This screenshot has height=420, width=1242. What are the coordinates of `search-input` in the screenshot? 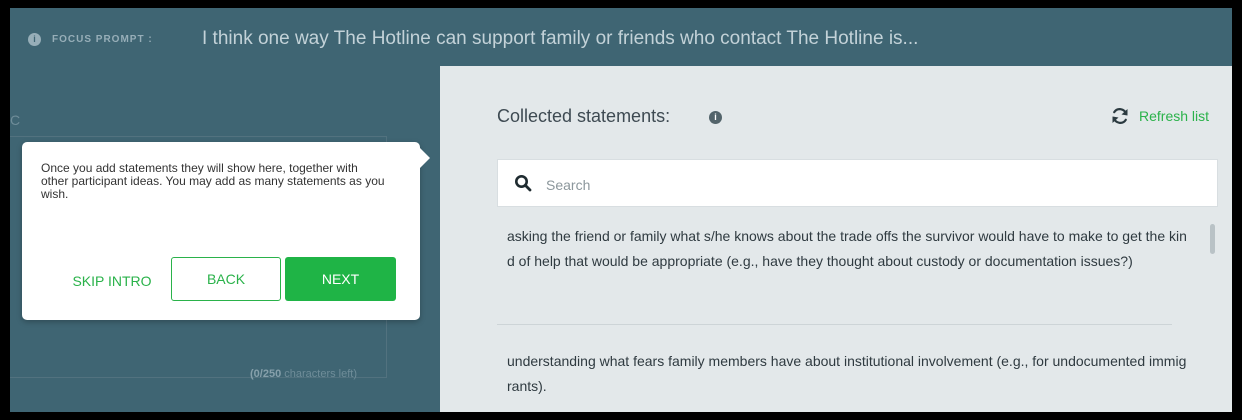 It's located at (866, 185).